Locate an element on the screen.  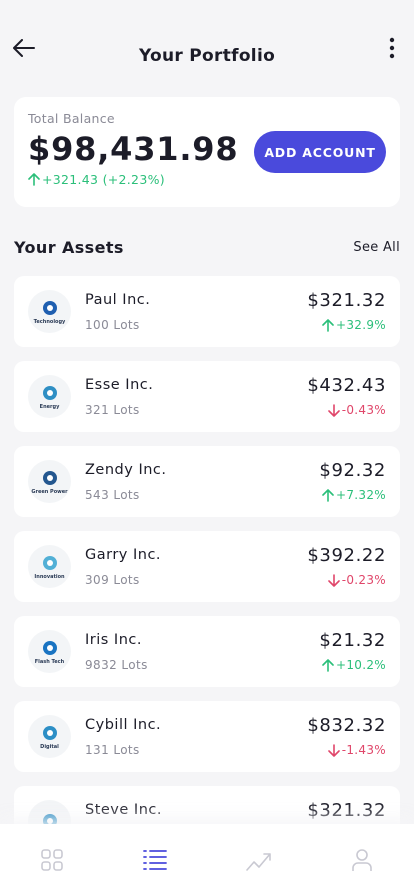
company-logo-caption: Green Power is located at coordinates (49, 492).